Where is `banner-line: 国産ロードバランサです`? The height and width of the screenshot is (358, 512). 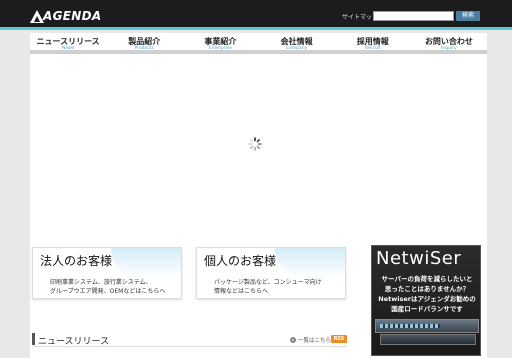 banner-line: 国産ロードバランサです is located at coordinates (427, 309).